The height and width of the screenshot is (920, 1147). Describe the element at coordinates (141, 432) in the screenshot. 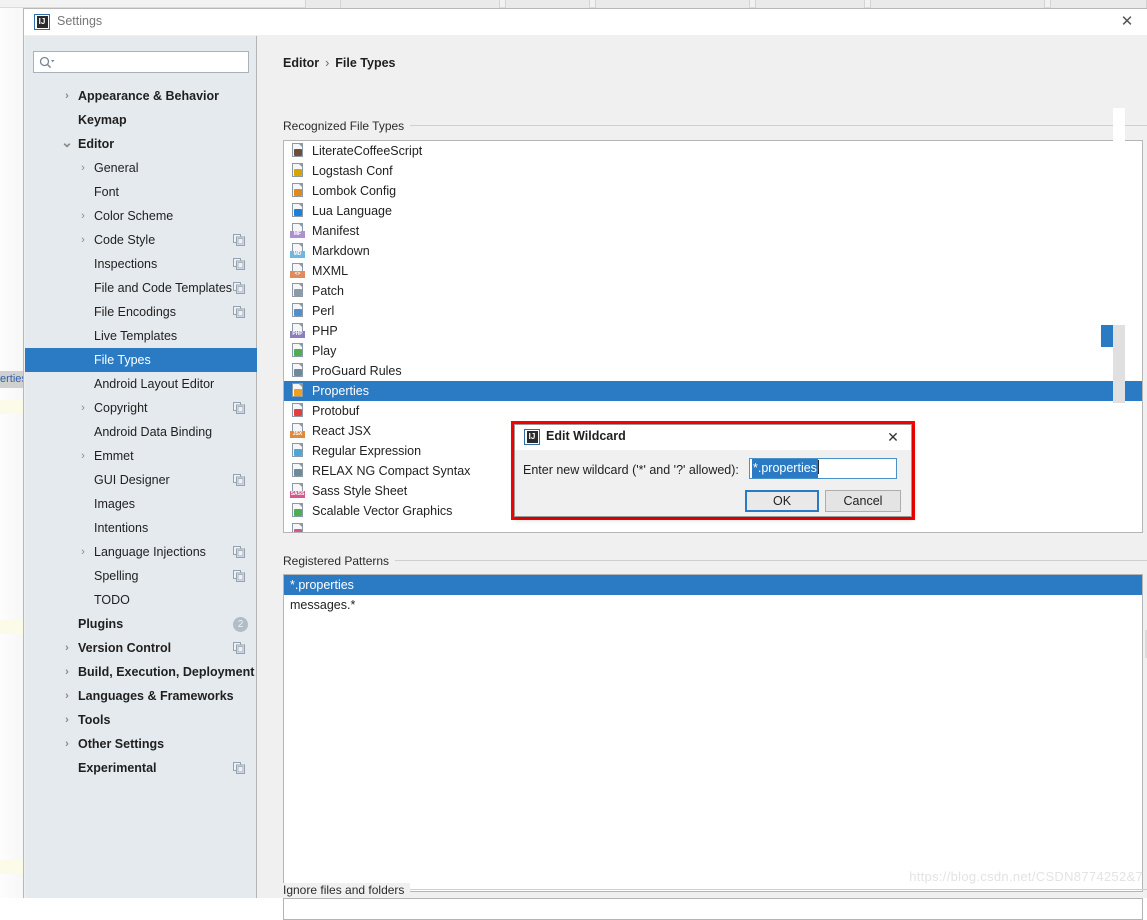

I see `sidebar-item-android-data-binding: Android Data Binding` at that location.